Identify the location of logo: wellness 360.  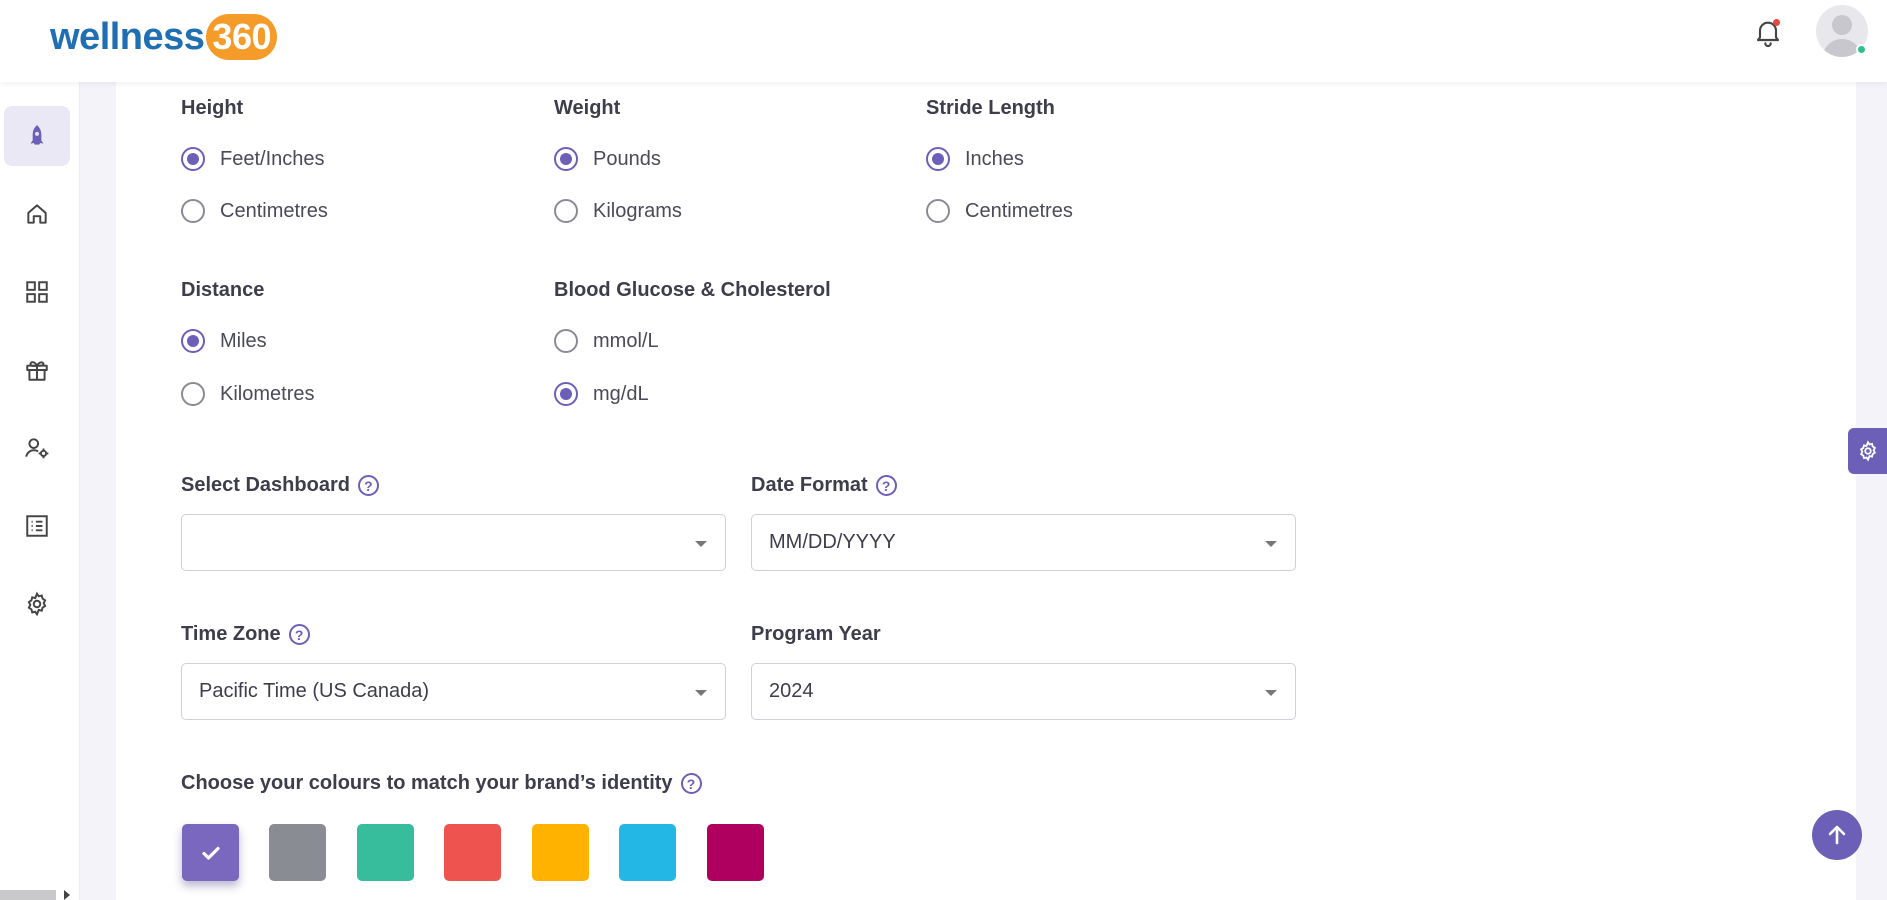
(163, 37).